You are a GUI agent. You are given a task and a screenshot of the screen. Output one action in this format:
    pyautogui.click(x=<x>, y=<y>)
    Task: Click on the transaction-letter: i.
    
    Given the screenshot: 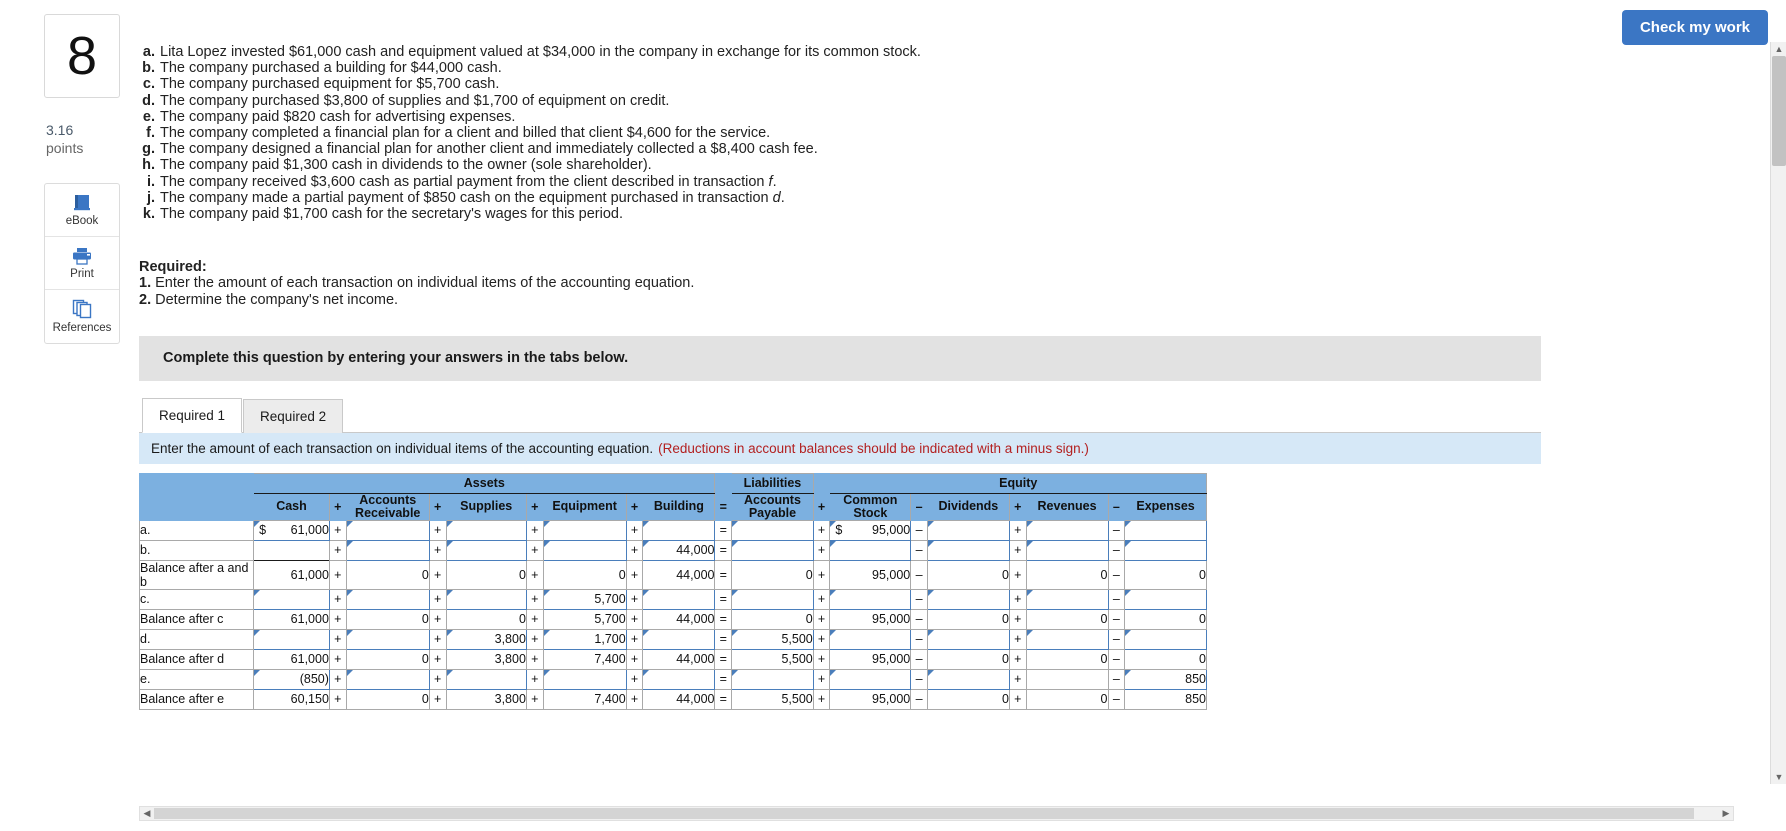 What is the action you would take?
    pyautogui.click(x=150, y=181)
    